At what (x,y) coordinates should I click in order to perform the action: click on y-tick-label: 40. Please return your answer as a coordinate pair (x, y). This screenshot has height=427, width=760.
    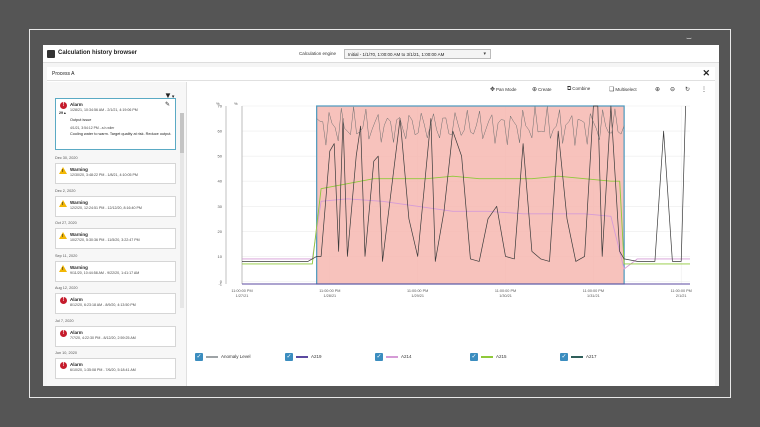
    Looking at the image, I should click on (220, 181).